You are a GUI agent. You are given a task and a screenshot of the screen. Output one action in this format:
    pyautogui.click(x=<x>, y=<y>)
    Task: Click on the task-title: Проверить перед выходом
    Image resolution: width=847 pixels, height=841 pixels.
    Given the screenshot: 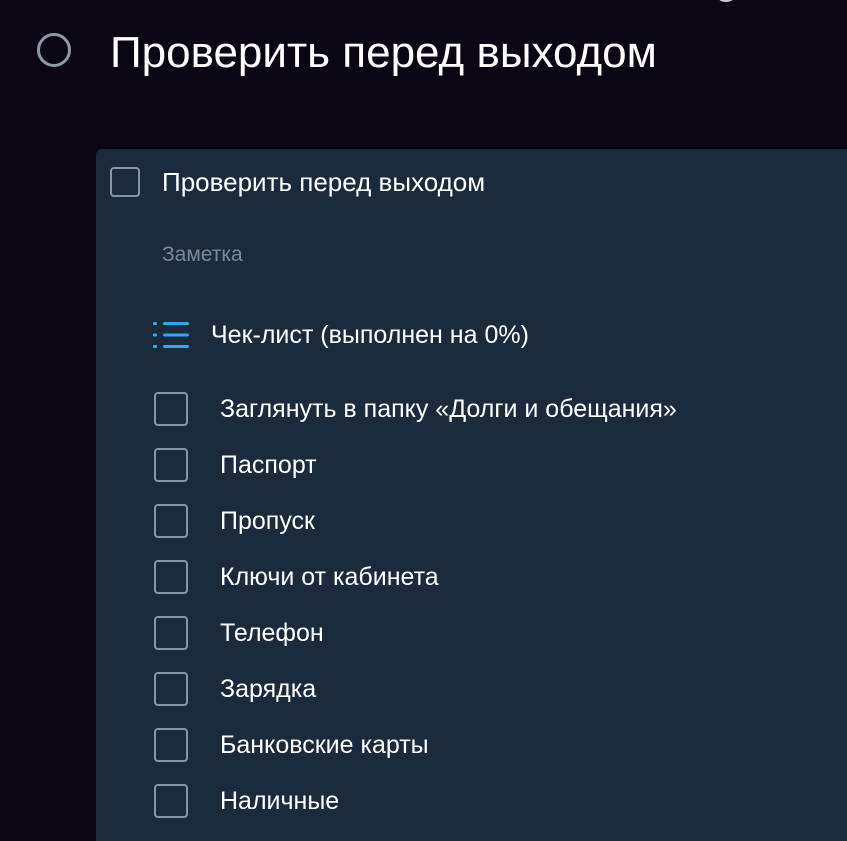 What is the action you would take?
    pyautogui.click(x=383, y=53)
    